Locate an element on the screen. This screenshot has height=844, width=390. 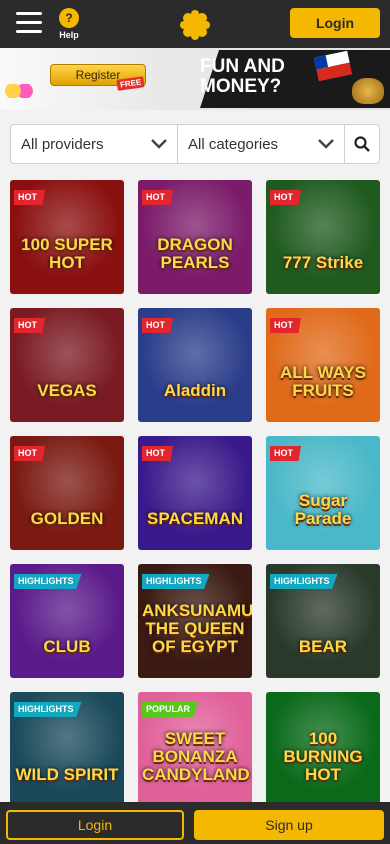
categories-select: All categories is located at coordinates (261, 144).